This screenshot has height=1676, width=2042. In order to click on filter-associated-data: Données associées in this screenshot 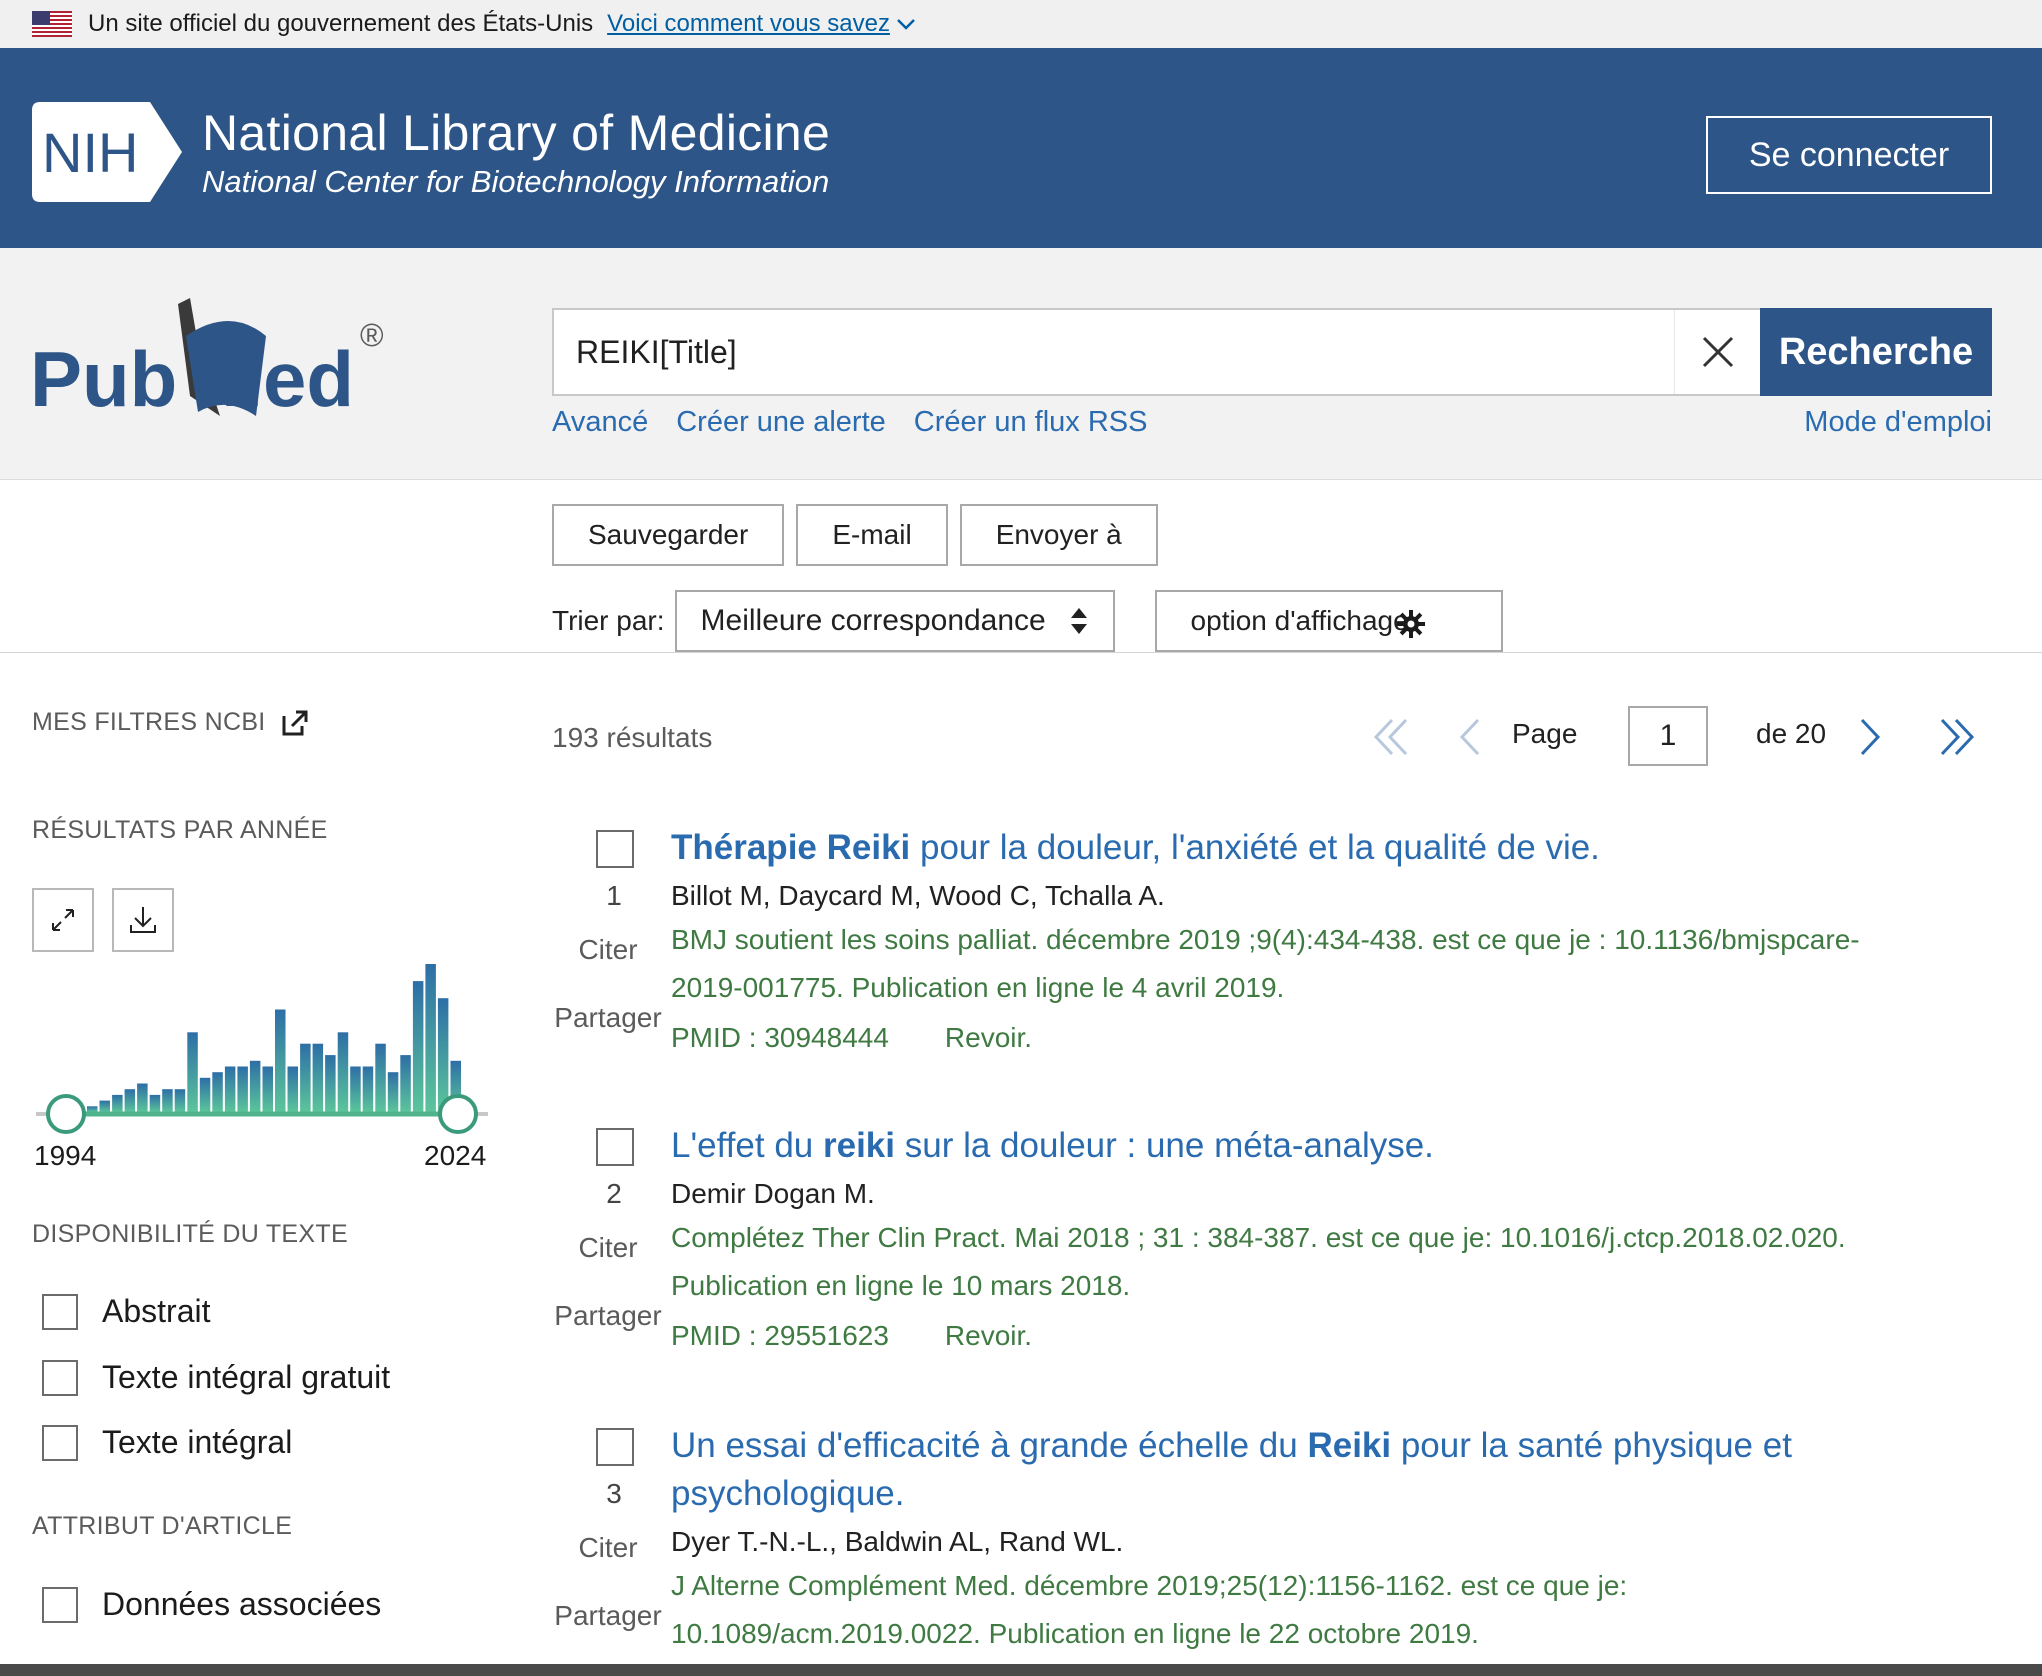, I will do `click(211, 1604)`.